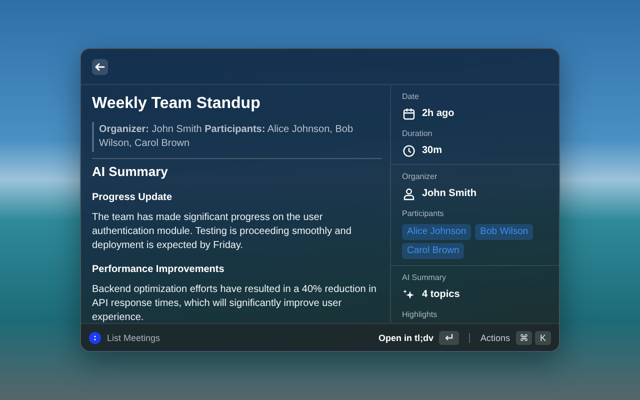 This screenshot has width=640, height=400. What do you see at coordinates (420, 177) in the screenshot?
I see `field-label: Organizer` at bounding box center [420, 177].